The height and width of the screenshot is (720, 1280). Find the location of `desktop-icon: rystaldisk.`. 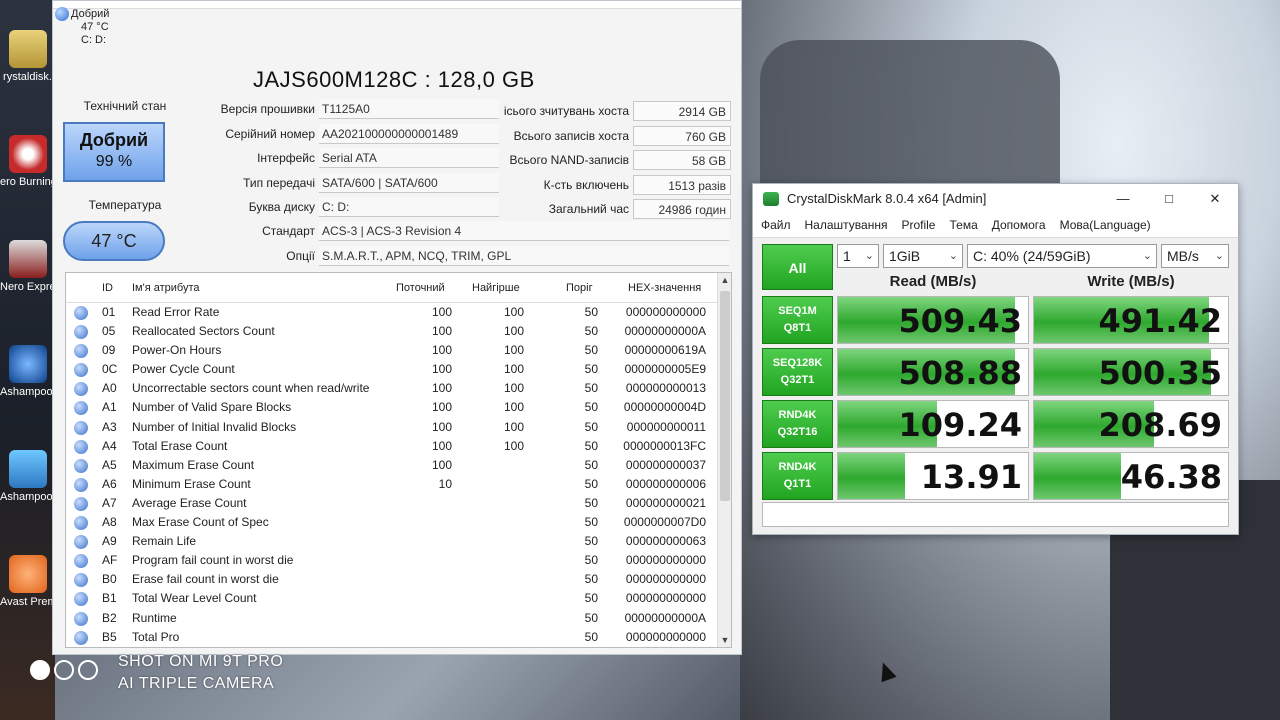

desktop-icon: rystaldisk. is located at coordinates (27, 56).